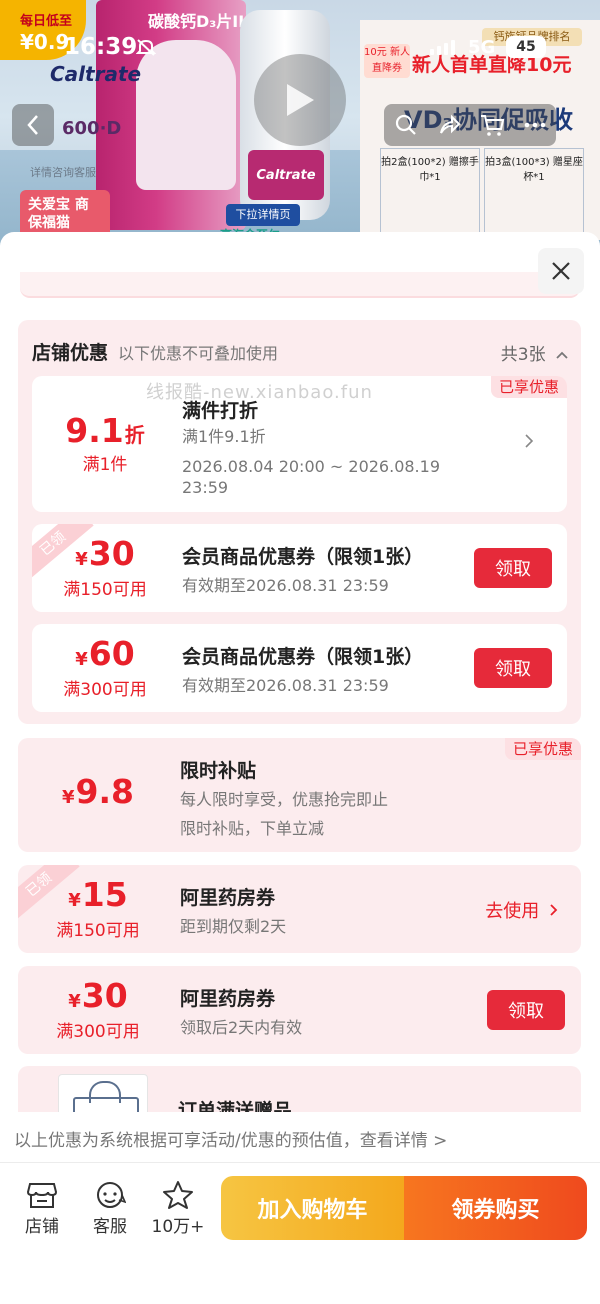 This screenshot has height=1304, width=600. What do you see at coordinates (96, 74) in the screenshot?
I see `product-brand-text: Caltrate` at bounding box center [96, 74].